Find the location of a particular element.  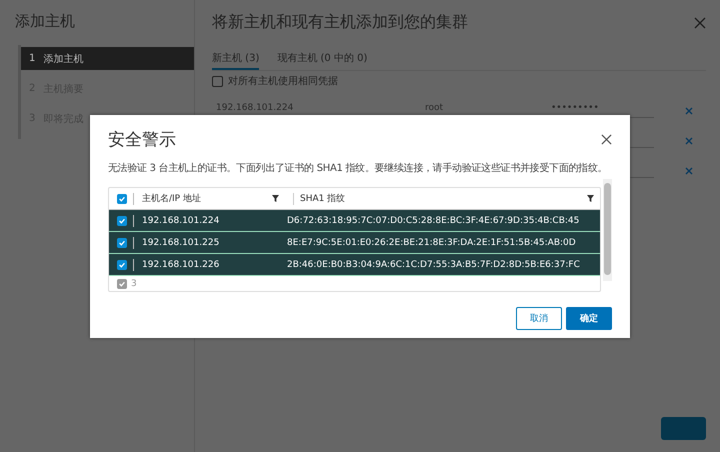

dialog-title: 安全警示 is located at coordinates (142, 140).